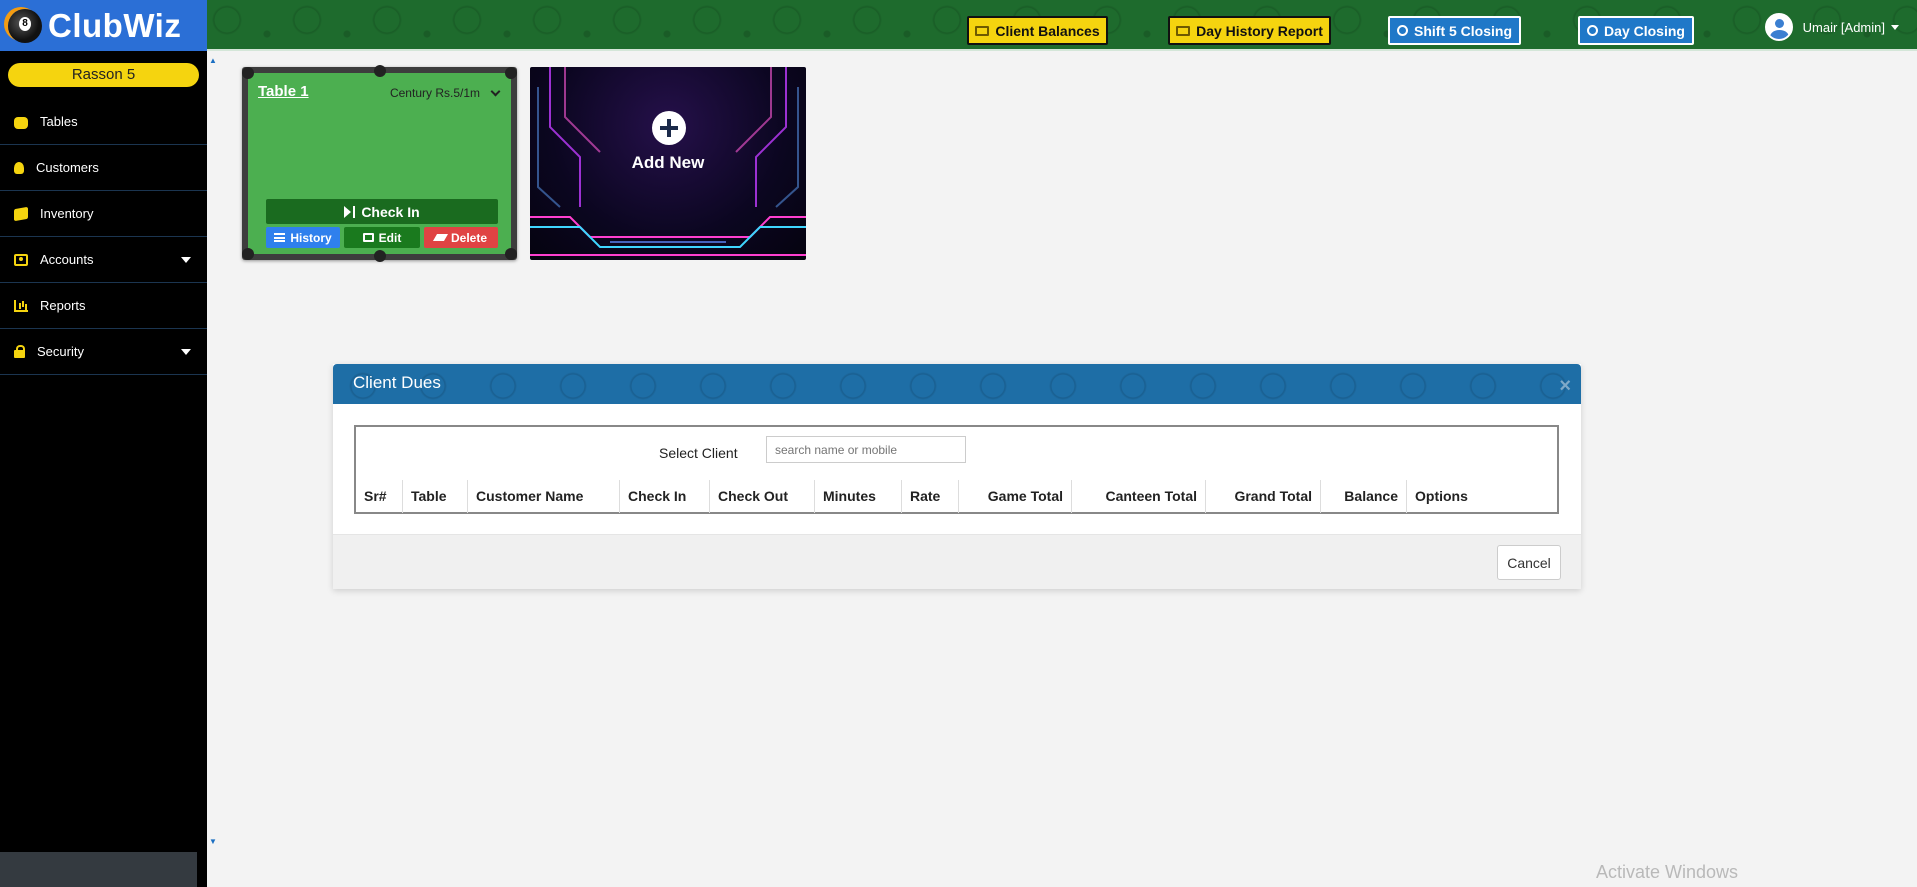 The width and height of the screenshot is (1917, 887). Describe the element at coordinates (440, 237) in the screenshot. I see `eraser-icon` at that location.